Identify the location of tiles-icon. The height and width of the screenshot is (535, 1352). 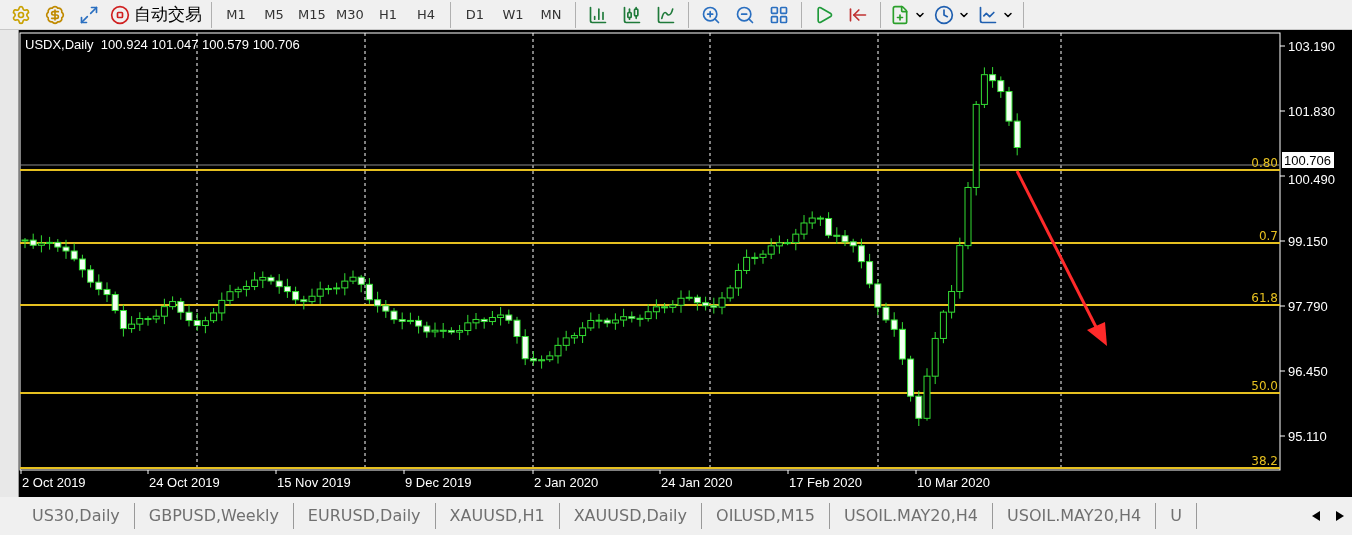
(779, 14).